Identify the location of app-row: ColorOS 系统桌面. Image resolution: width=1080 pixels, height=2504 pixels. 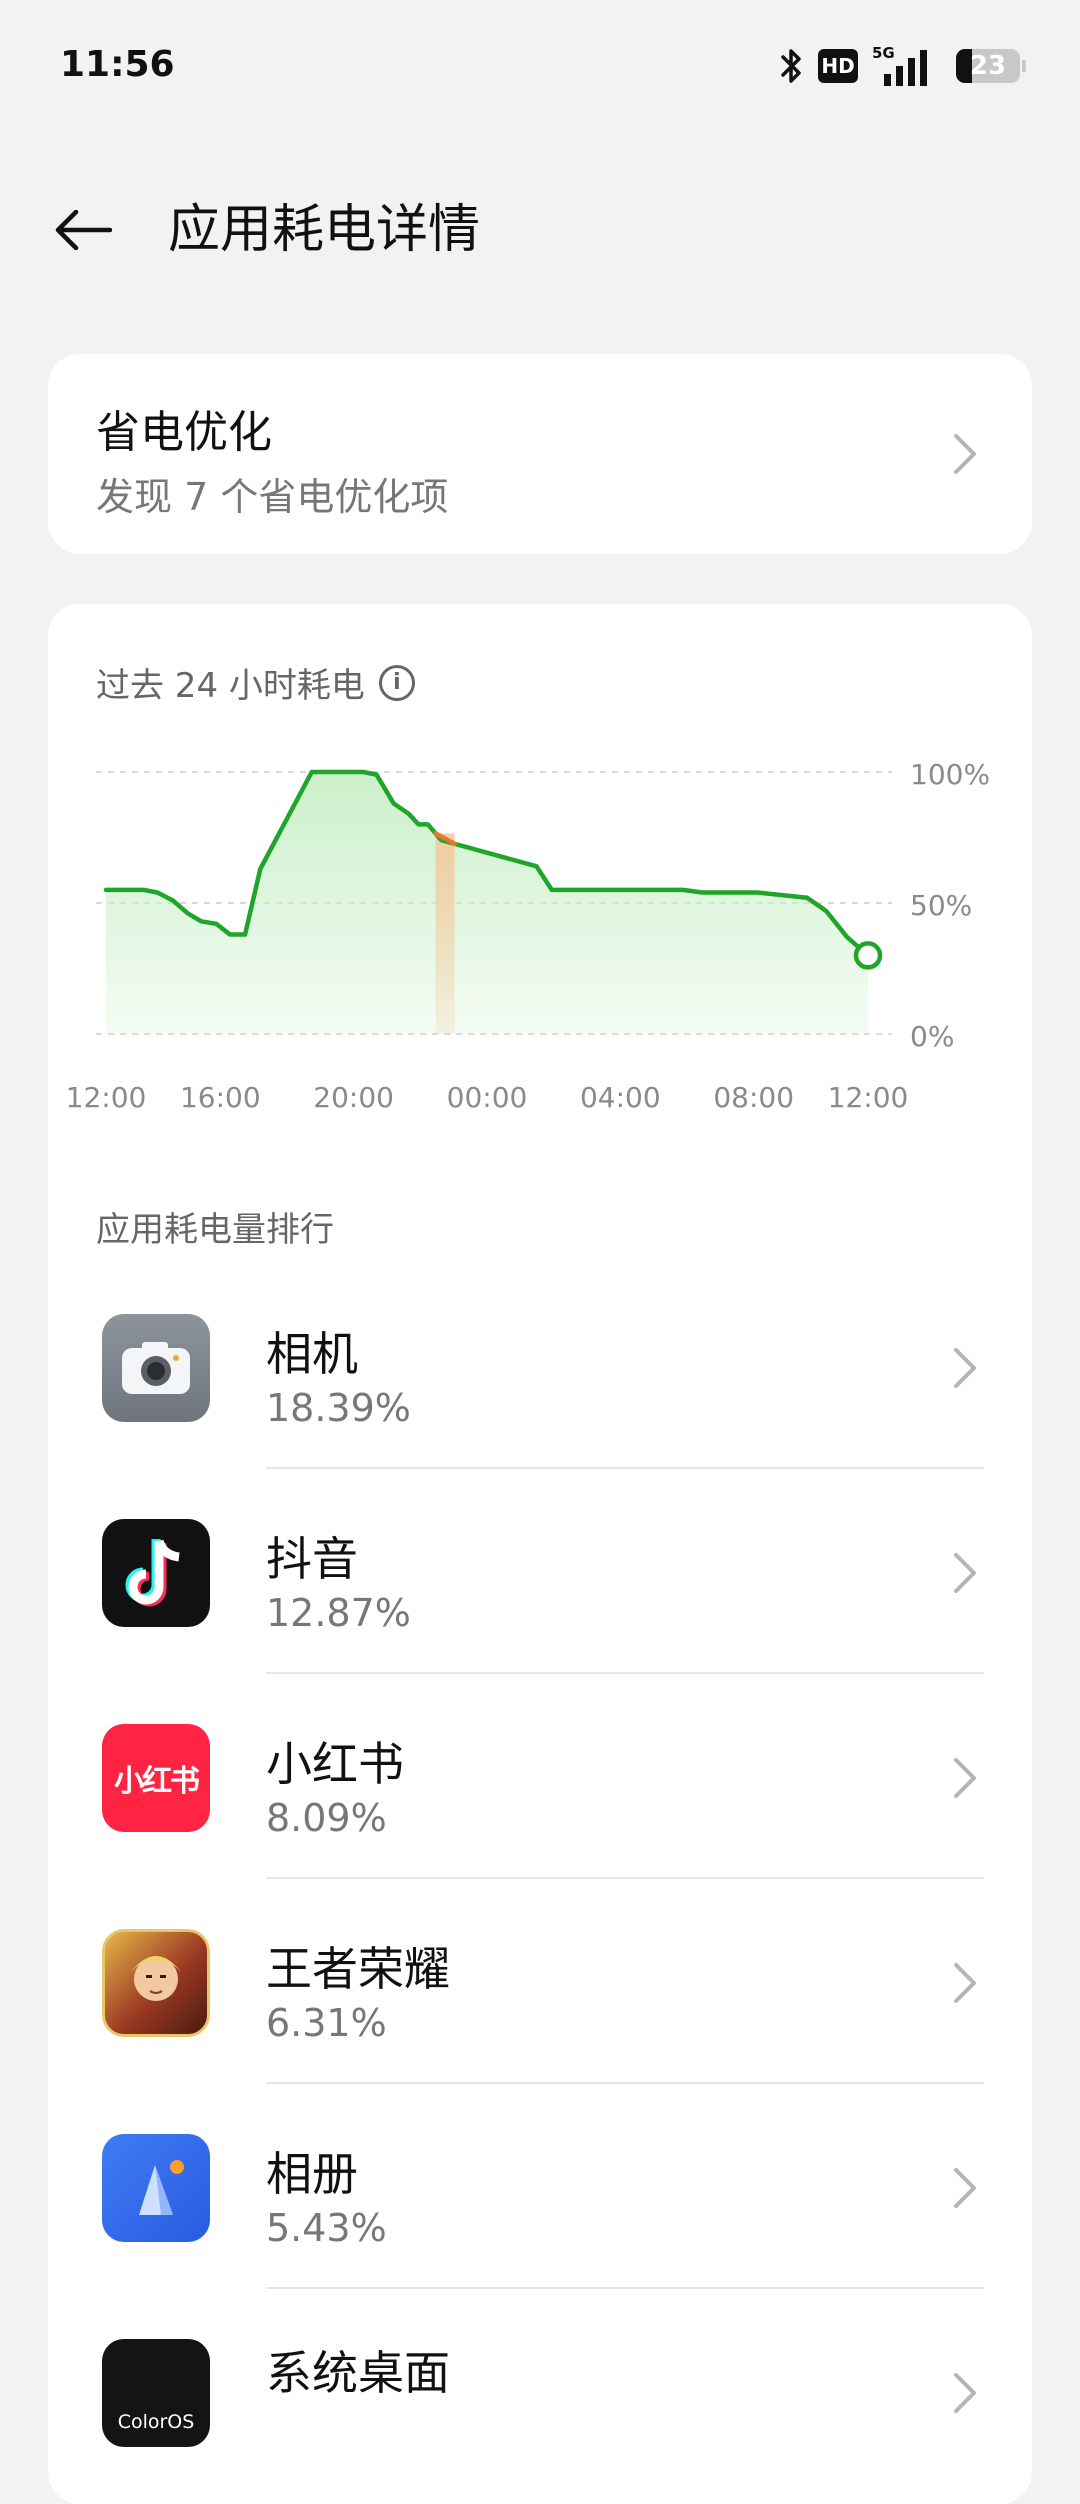
(540, 2391).